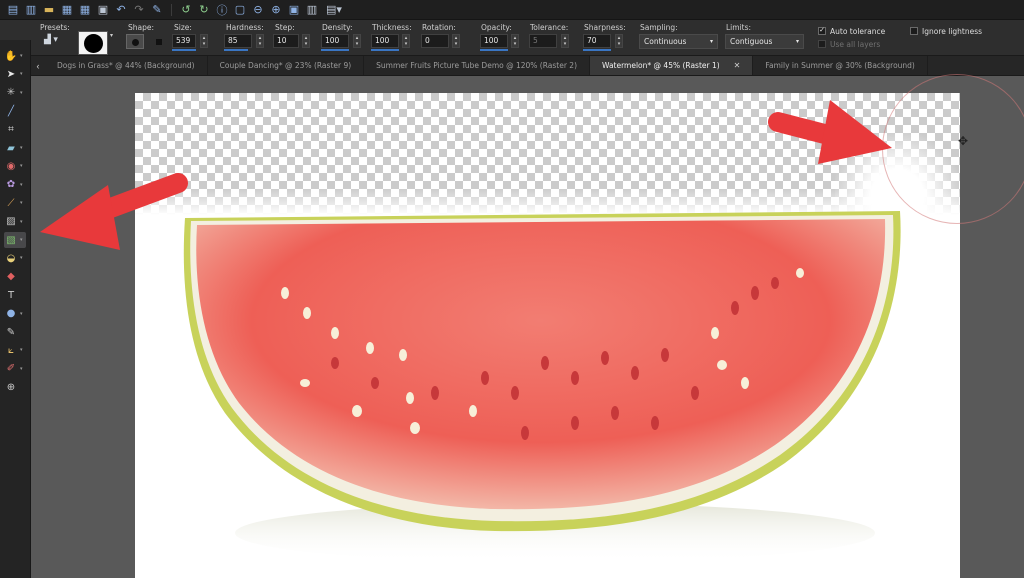 The height and width of the screenshot is (578, 1024). I want to click on zoom-in-icon: ⊕, so click(276, 10).